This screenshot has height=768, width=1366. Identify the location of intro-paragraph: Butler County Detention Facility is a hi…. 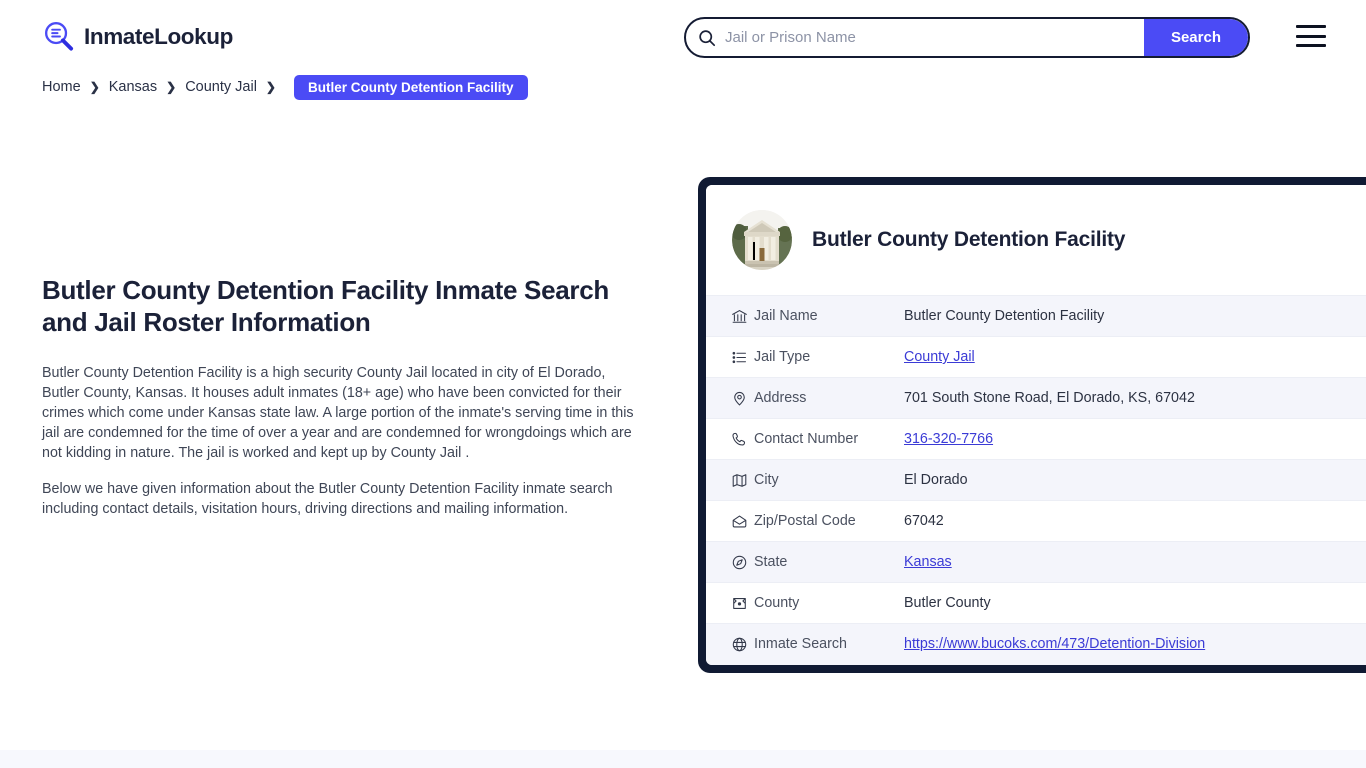
(338, 413).